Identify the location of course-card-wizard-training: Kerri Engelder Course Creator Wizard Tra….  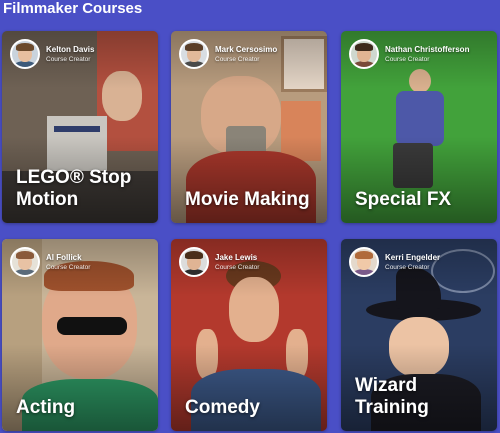
(419, 335).